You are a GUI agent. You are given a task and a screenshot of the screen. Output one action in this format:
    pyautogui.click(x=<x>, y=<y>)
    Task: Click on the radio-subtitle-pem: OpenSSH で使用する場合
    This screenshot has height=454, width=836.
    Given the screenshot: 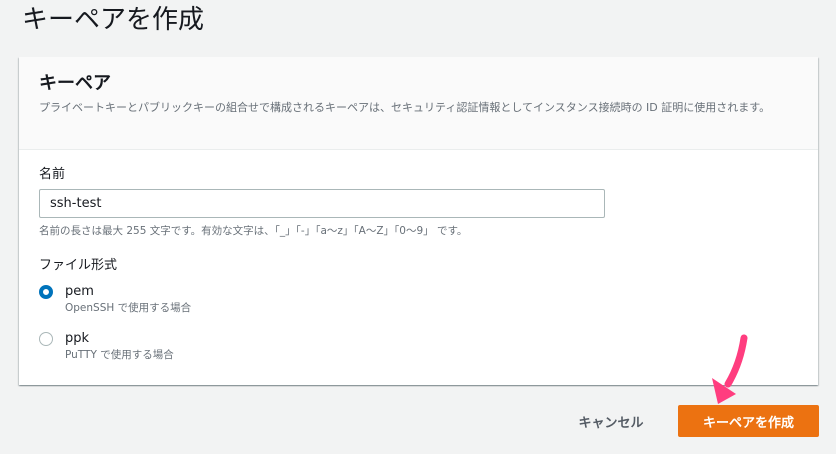 What is the action you would take?
    pyautogui.click(x=128, y=308)
    